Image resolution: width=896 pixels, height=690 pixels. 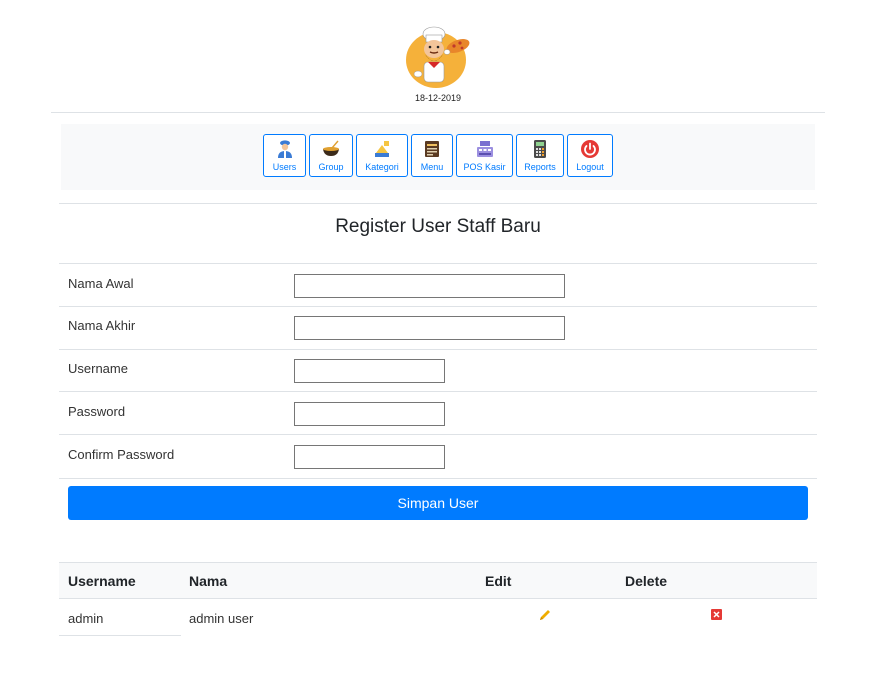 What do you see at coordinates (221, 618) in the screenshot?
I see `cell-nama: admin user` at bounding box center [221, 618].